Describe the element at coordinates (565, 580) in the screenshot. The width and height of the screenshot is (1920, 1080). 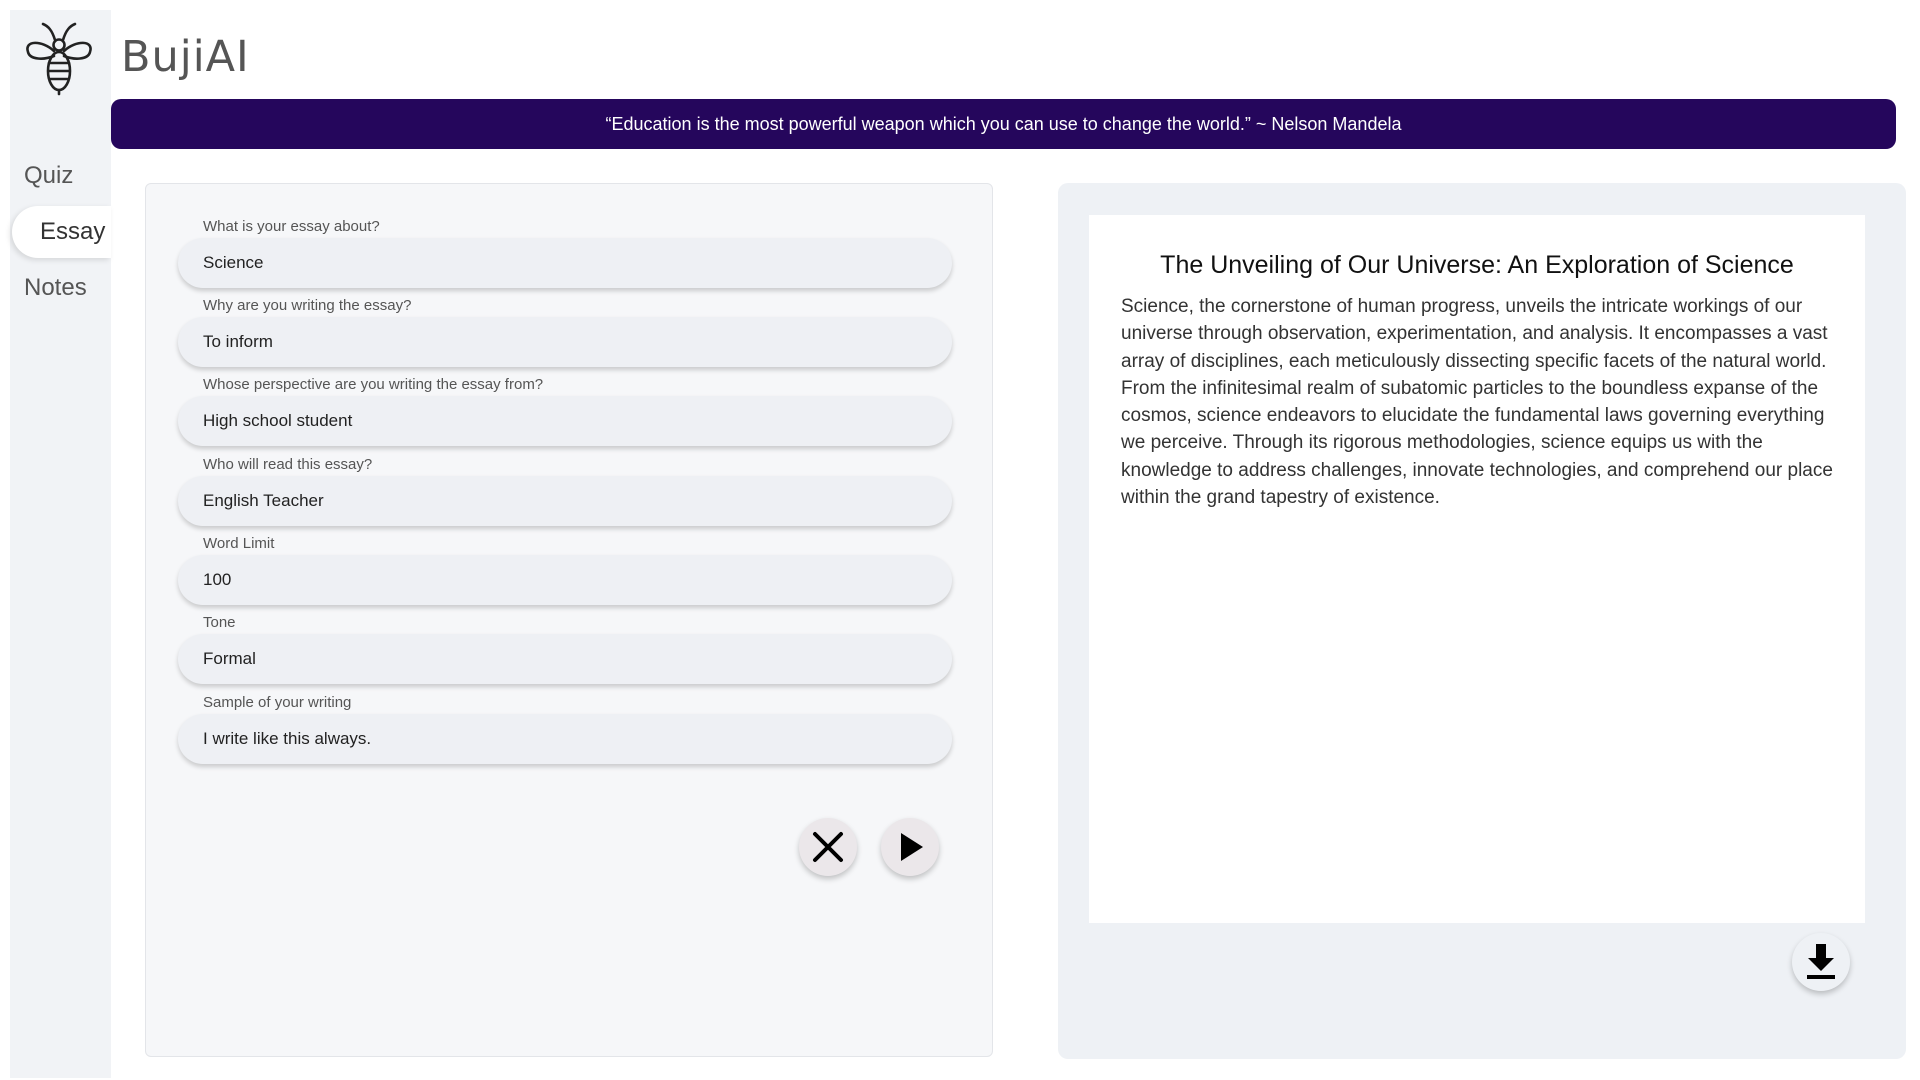
I see `word-limit-input: 100` at that location.